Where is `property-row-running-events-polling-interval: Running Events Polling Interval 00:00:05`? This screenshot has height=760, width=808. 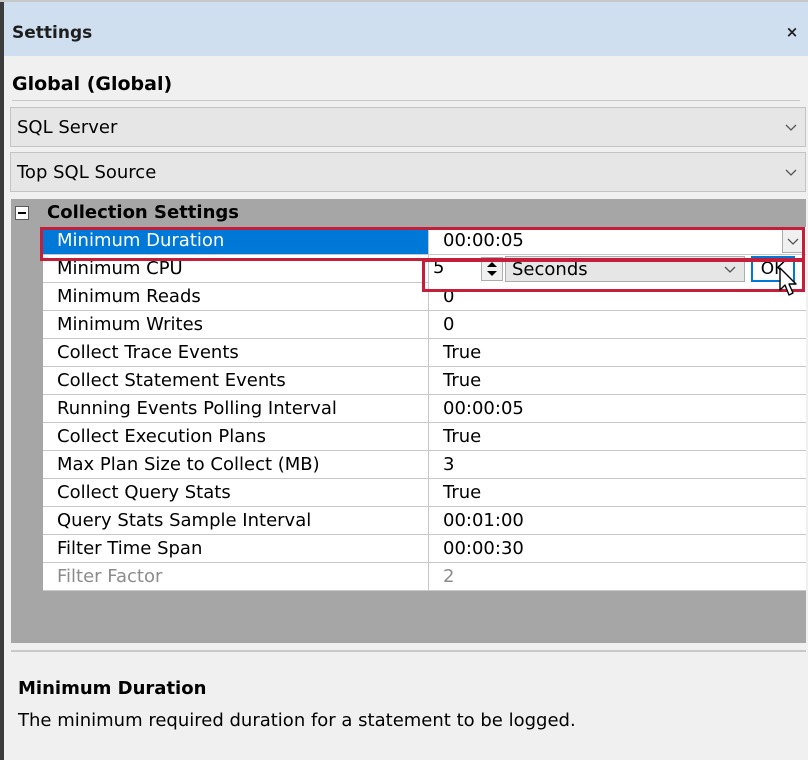 property-row-running-events-polling-interval: Running Events Polling Interval 00:00:05 is located at coordinates (408, 409).